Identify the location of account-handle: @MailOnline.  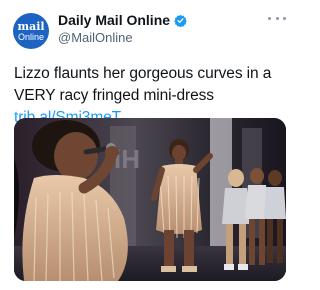
(95, 37).